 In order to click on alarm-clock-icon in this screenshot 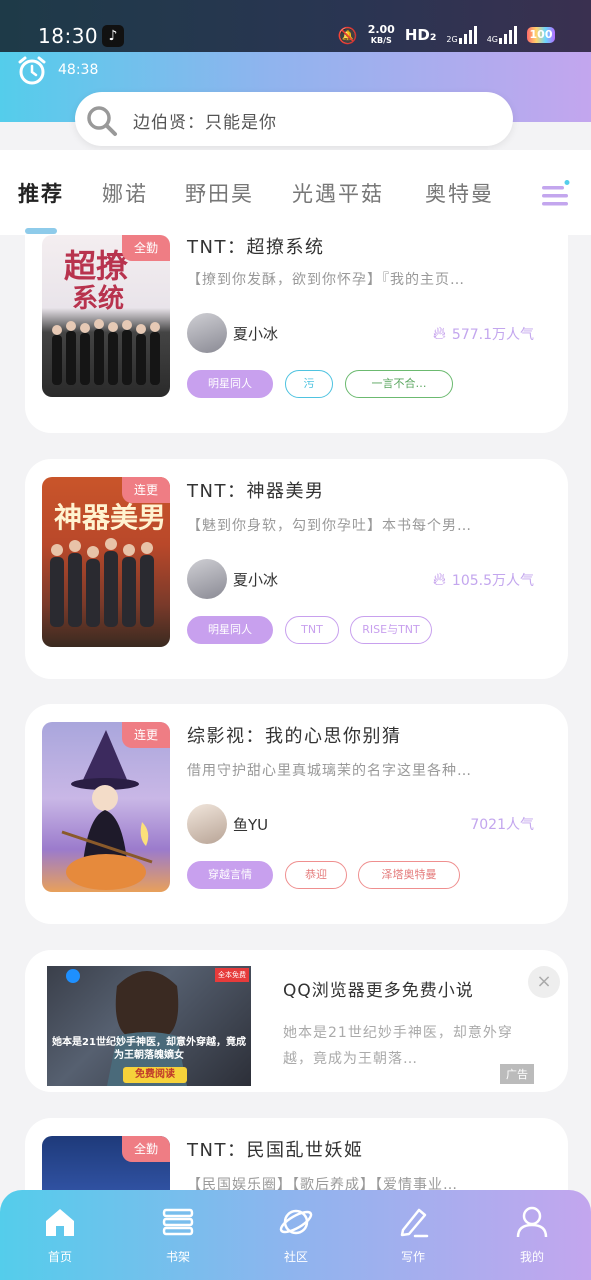, I will do `click(32, 71)`.